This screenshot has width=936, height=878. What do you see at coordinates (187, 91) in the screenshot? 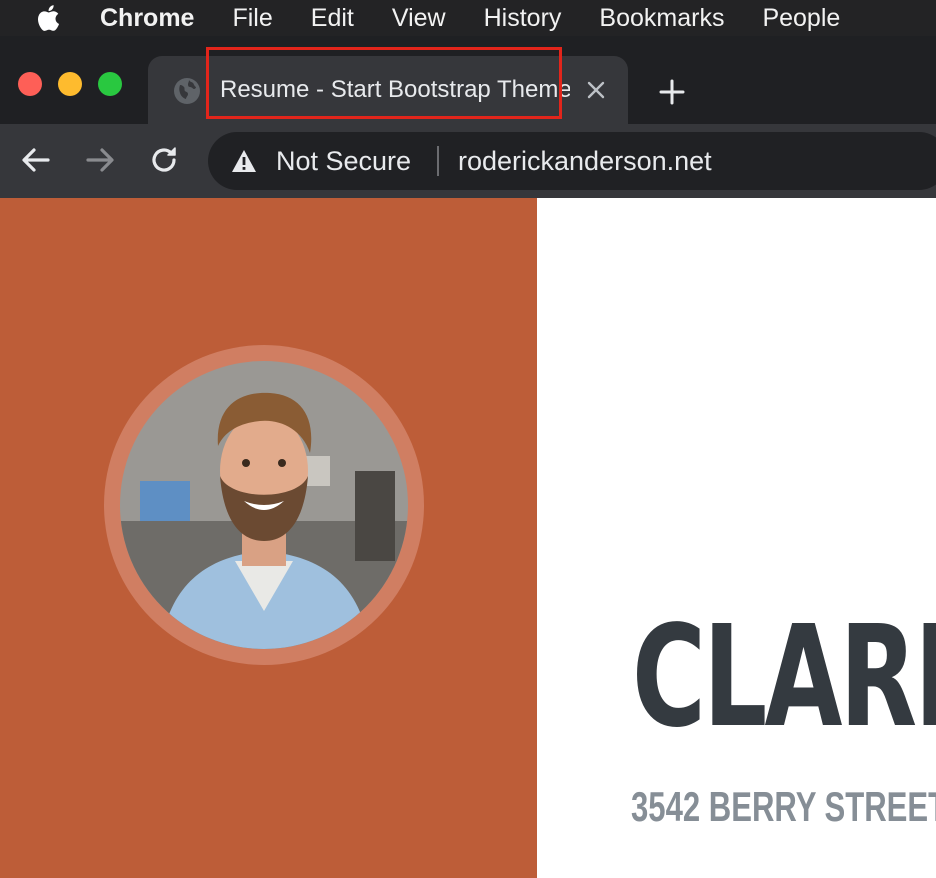
I see `globe-icon` at bounding box center [187, 91].